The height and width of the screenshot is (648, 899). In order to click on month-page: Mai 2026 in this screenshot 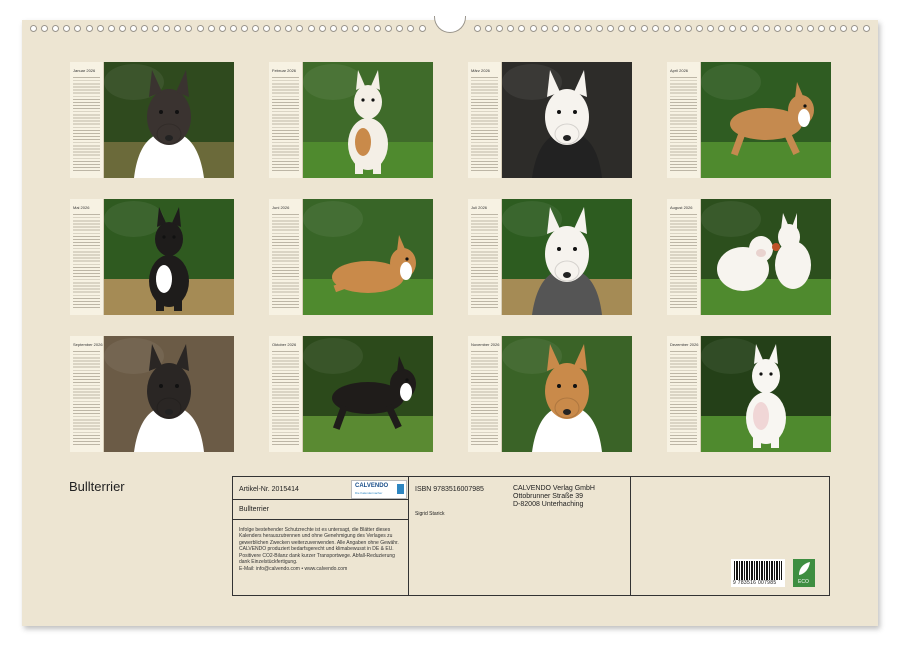, I will do `click(152, 257)`.